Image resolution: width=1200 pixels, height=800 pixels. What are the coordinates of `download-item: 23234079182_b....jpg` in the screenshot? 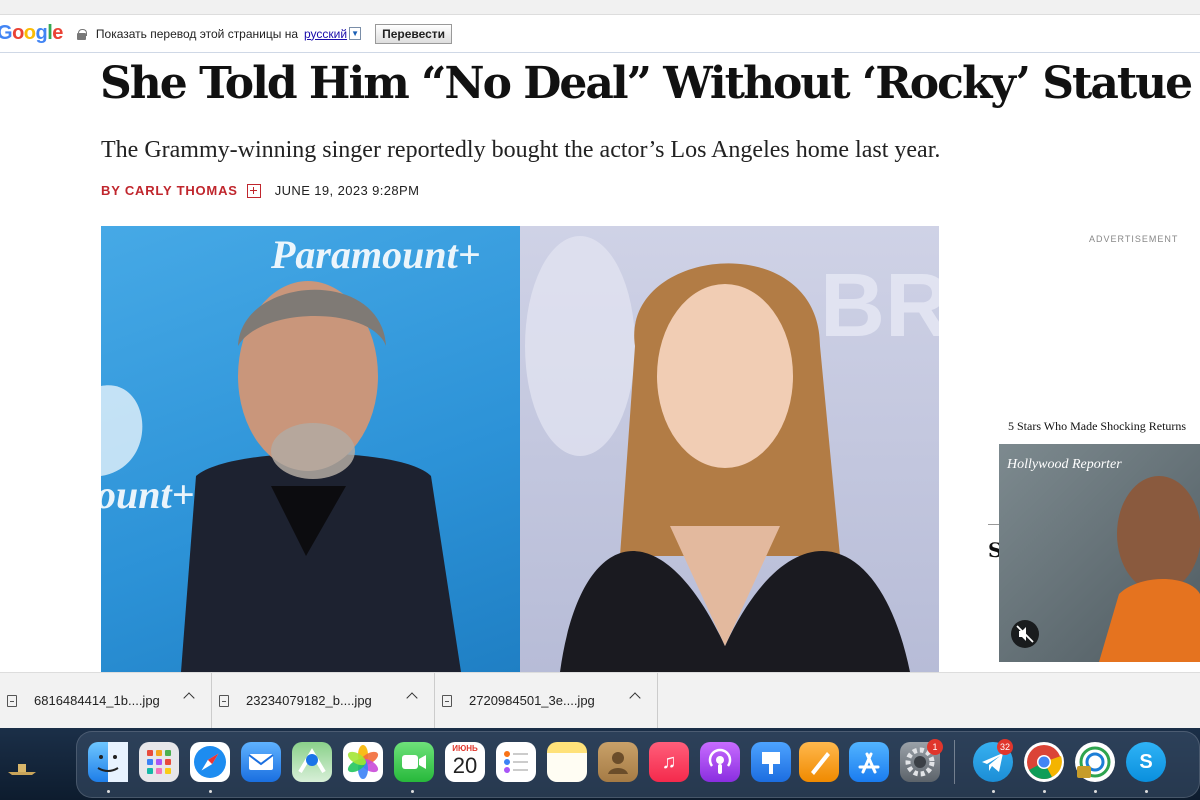 It's located at (323, 700).